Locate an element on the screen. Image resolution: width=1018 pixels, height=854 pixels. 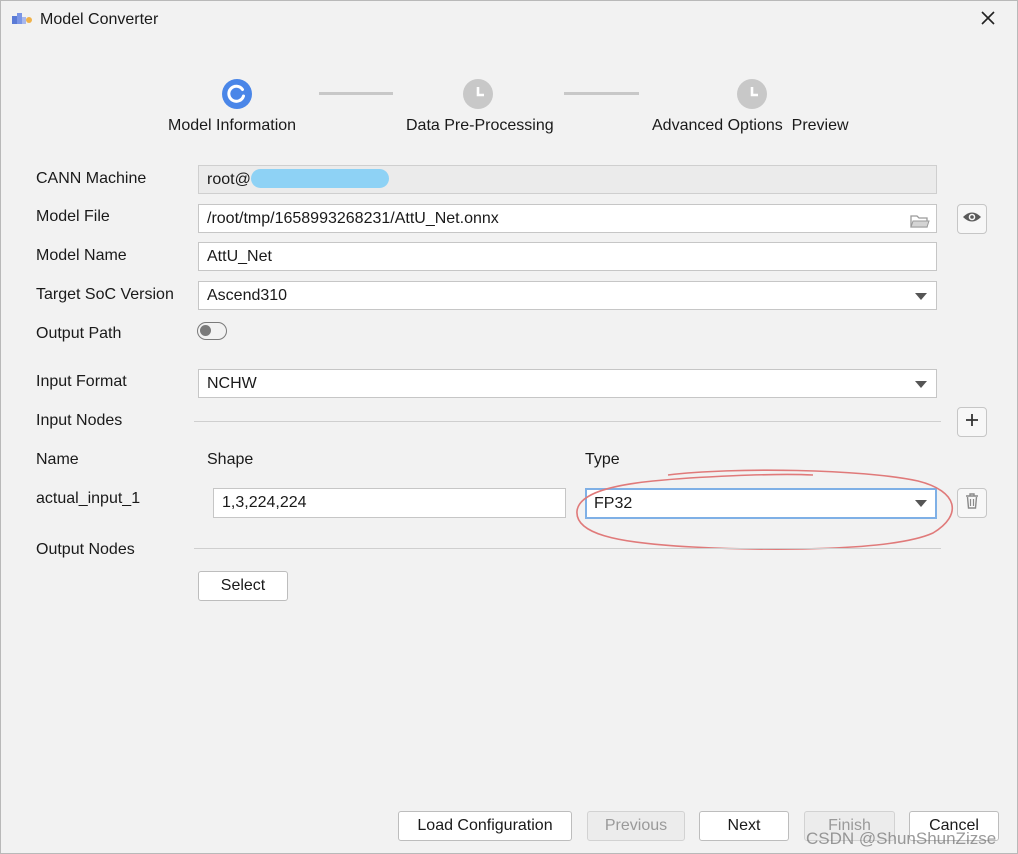
input-format-value: NCHW is located at coordinates (232, 383).